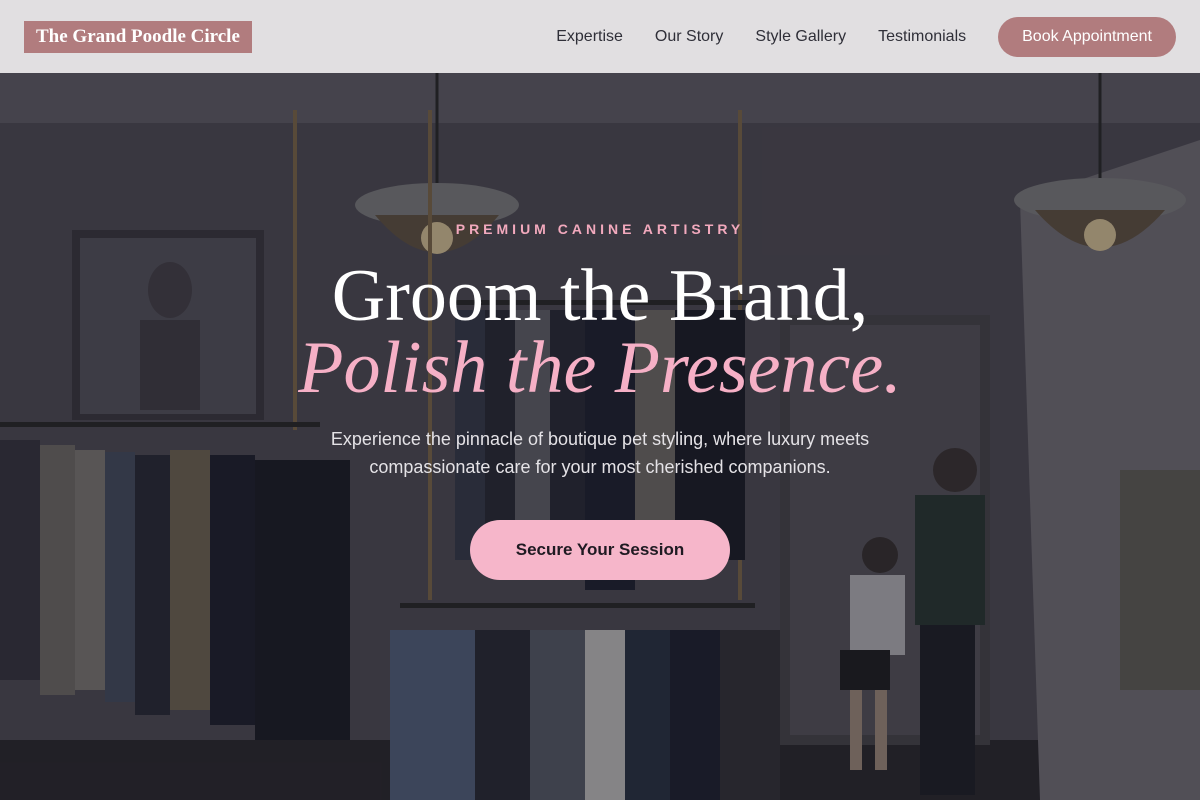 The image size is (1200, 800). I want to click on nav-link-our-story: Our Story, so click(689, 37).